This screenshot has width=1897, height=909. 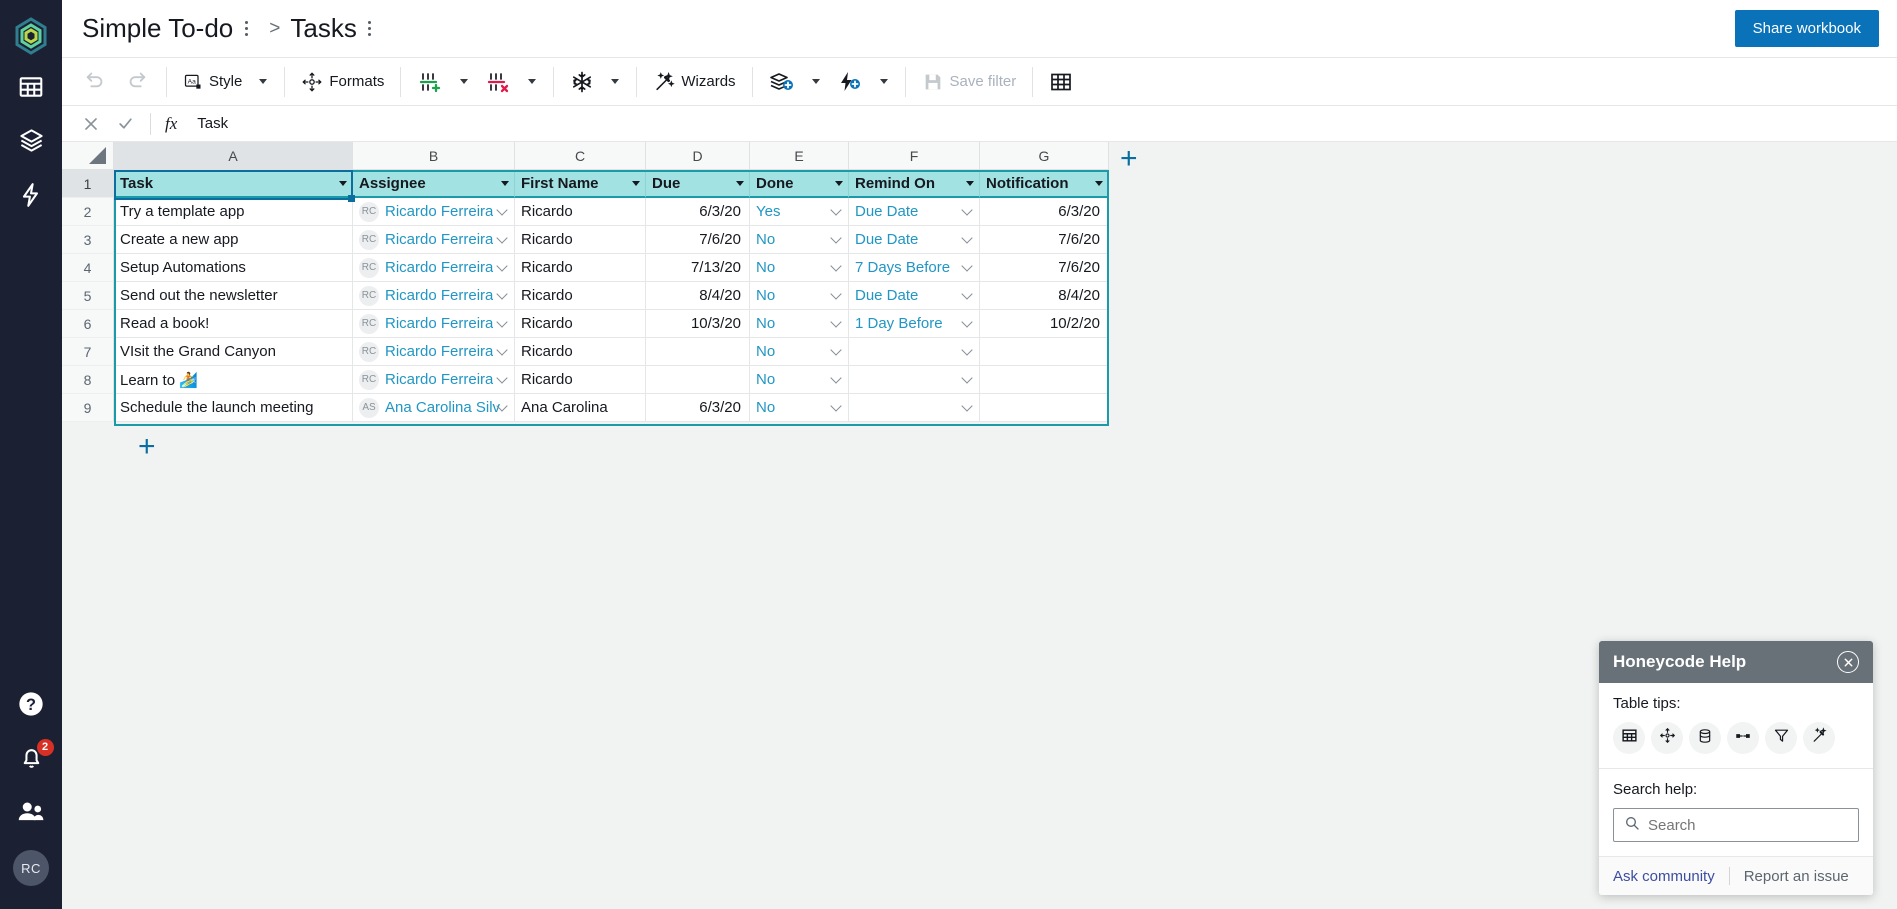 What do you see at coordinates (914, 156) in the screenshot?
I see `column-header-f: F` at bounding box center [914, 156].